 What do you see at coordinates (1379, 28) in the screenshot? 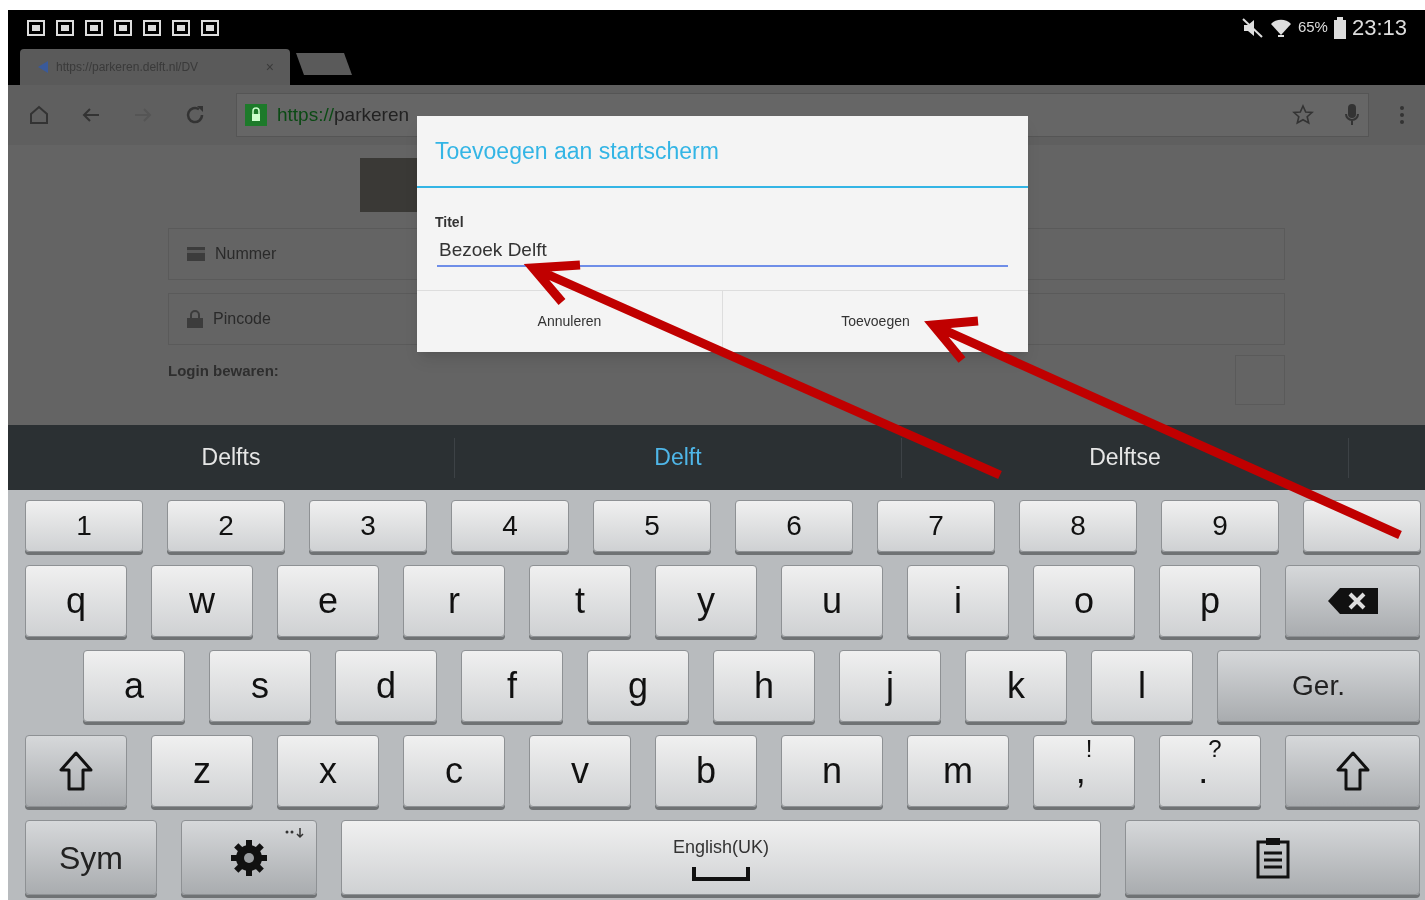
I see `clock: 23:13` at bounding box center [1379, 28].